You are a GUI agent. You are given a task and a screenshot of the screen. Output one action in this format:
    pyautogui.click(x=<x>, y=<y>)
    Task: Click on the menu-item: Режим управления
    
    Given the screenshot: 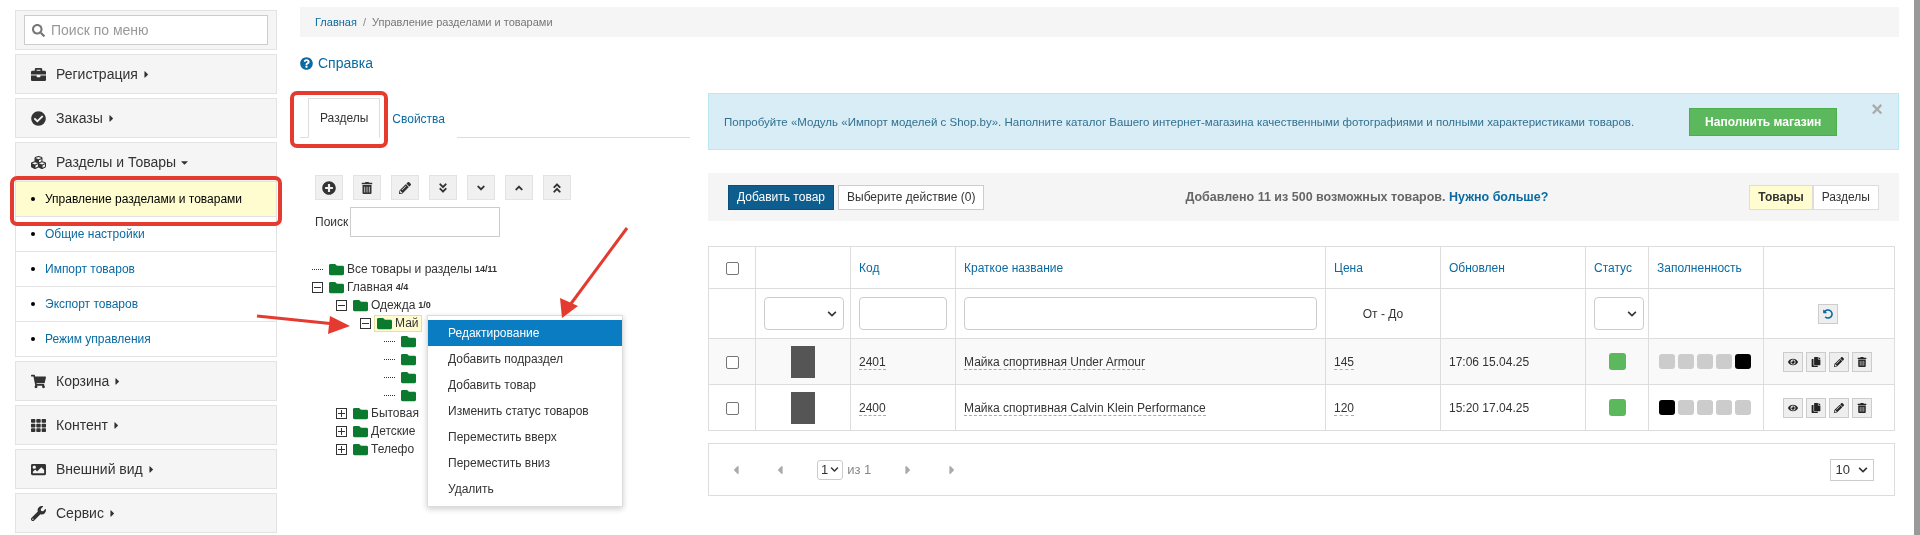 What is the action you would take?
    pyautogui.click(x=146, y=339)
    